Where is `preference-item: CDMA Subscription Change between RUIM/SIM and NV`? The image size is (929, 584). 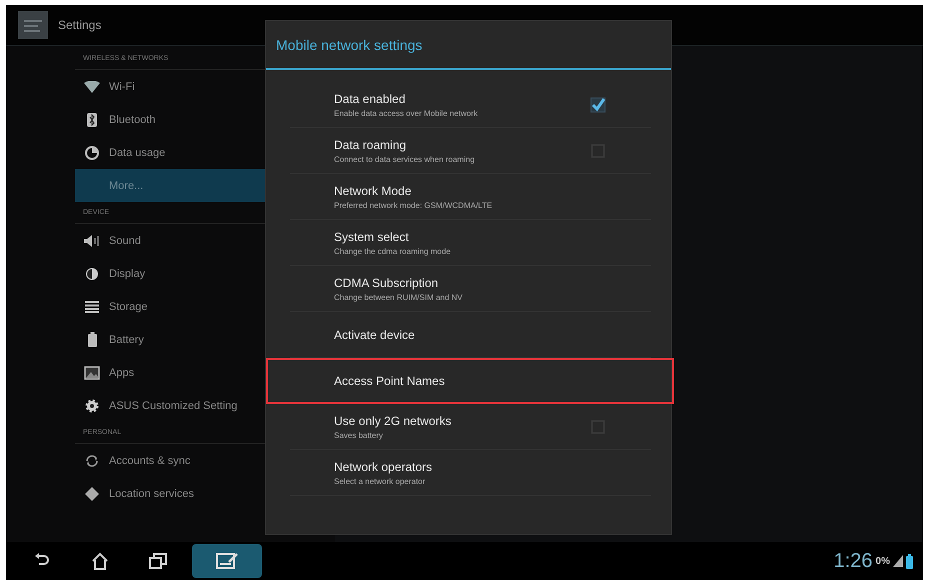
preference-item: CDMA Subscription Change between RUIM/SIM and NV is located at coordinates (470, 289).